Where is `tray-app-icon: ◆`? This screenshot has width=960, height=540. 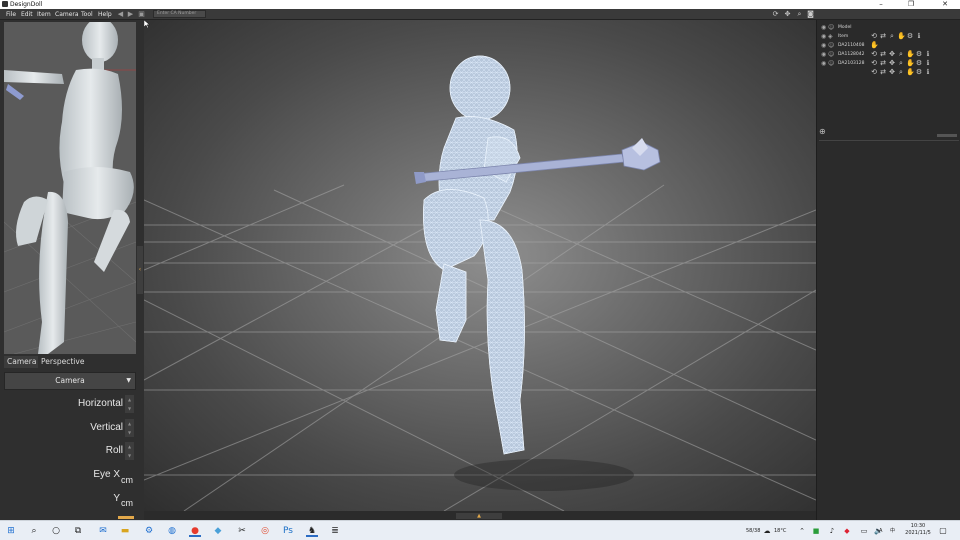 tray-app-icon: ◆ is located at coordinates (847, 531).